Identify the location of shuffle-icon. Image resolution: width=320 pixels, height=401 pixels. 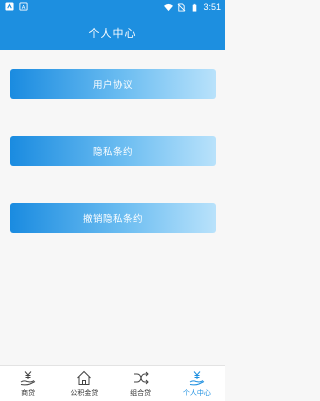
(141, 378).